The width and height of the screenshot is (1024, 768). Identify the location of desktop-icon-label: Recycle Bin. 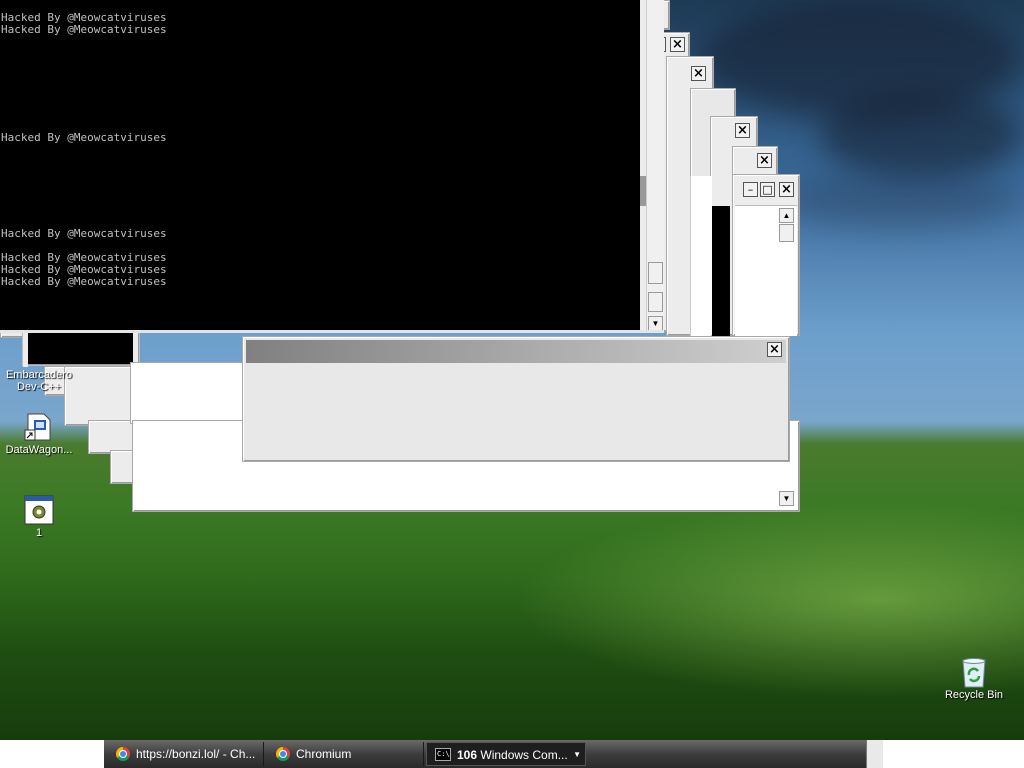
(974, 695).